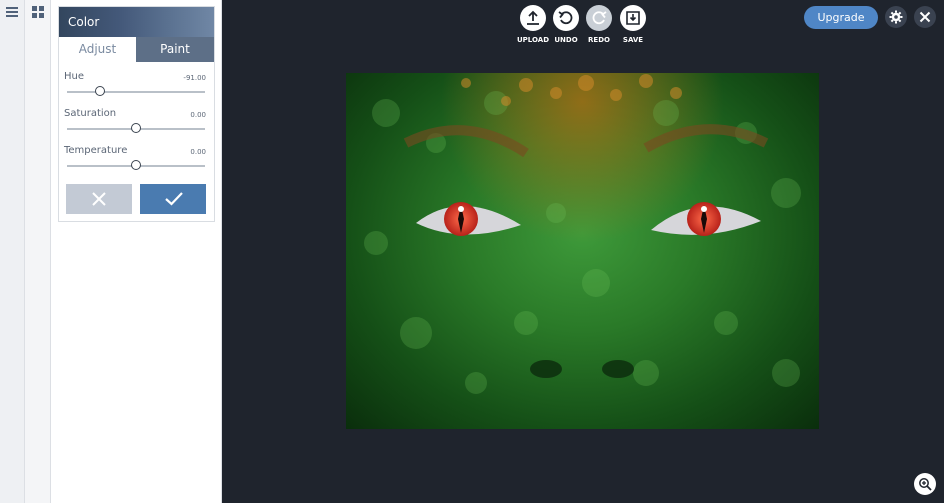 The width and height of the screenshot is (944, 503). I want to click on saturation-value: 0.00, so click(198, 115).